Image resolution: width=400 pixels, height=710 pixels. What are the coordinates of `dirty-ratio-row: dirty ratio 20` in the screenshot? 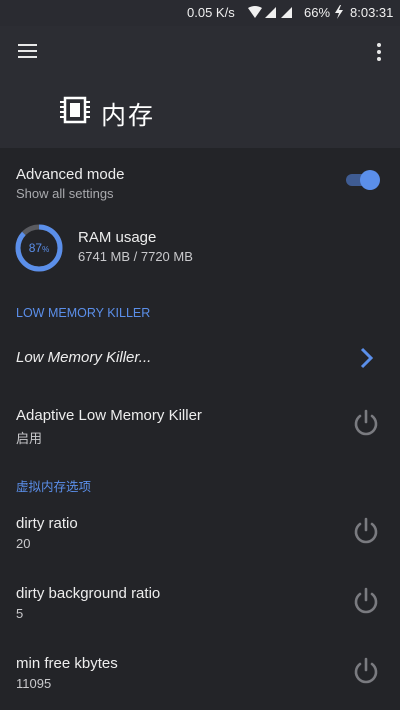 It's located at (200, 532).